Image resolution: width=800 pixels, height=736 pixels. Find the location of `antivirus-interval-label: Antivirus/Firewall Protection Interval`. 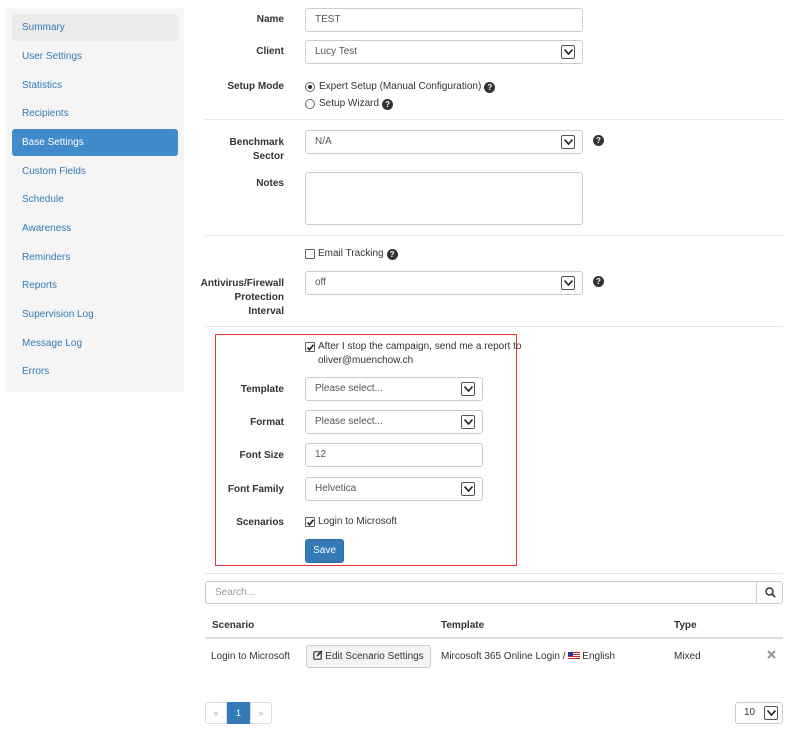

antivirus-interval-label: Antivirus/Firewall Protection Interval is located at coordinates (236, 298).